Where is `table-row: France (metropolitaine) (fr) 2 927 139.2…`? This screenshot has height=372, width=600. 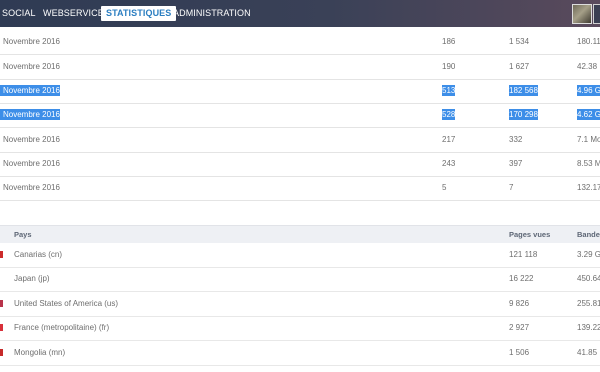
table-row: France (metropolitaine) (fr) 2 927 139.2… is located at coordinates (300, 328).